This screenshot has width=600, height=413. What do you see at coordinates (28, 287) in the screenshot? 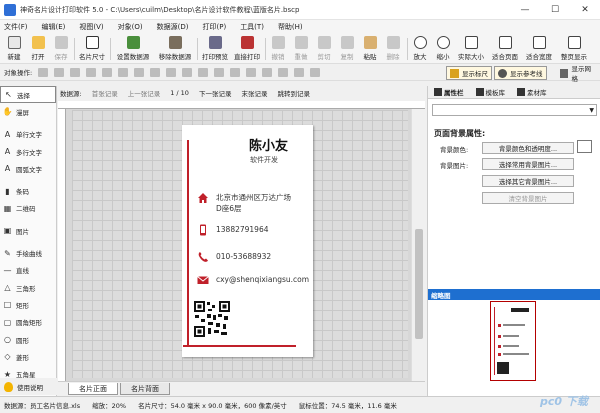
I see `tool-triangle: △ 三角形` at bounding box center [28, 287].